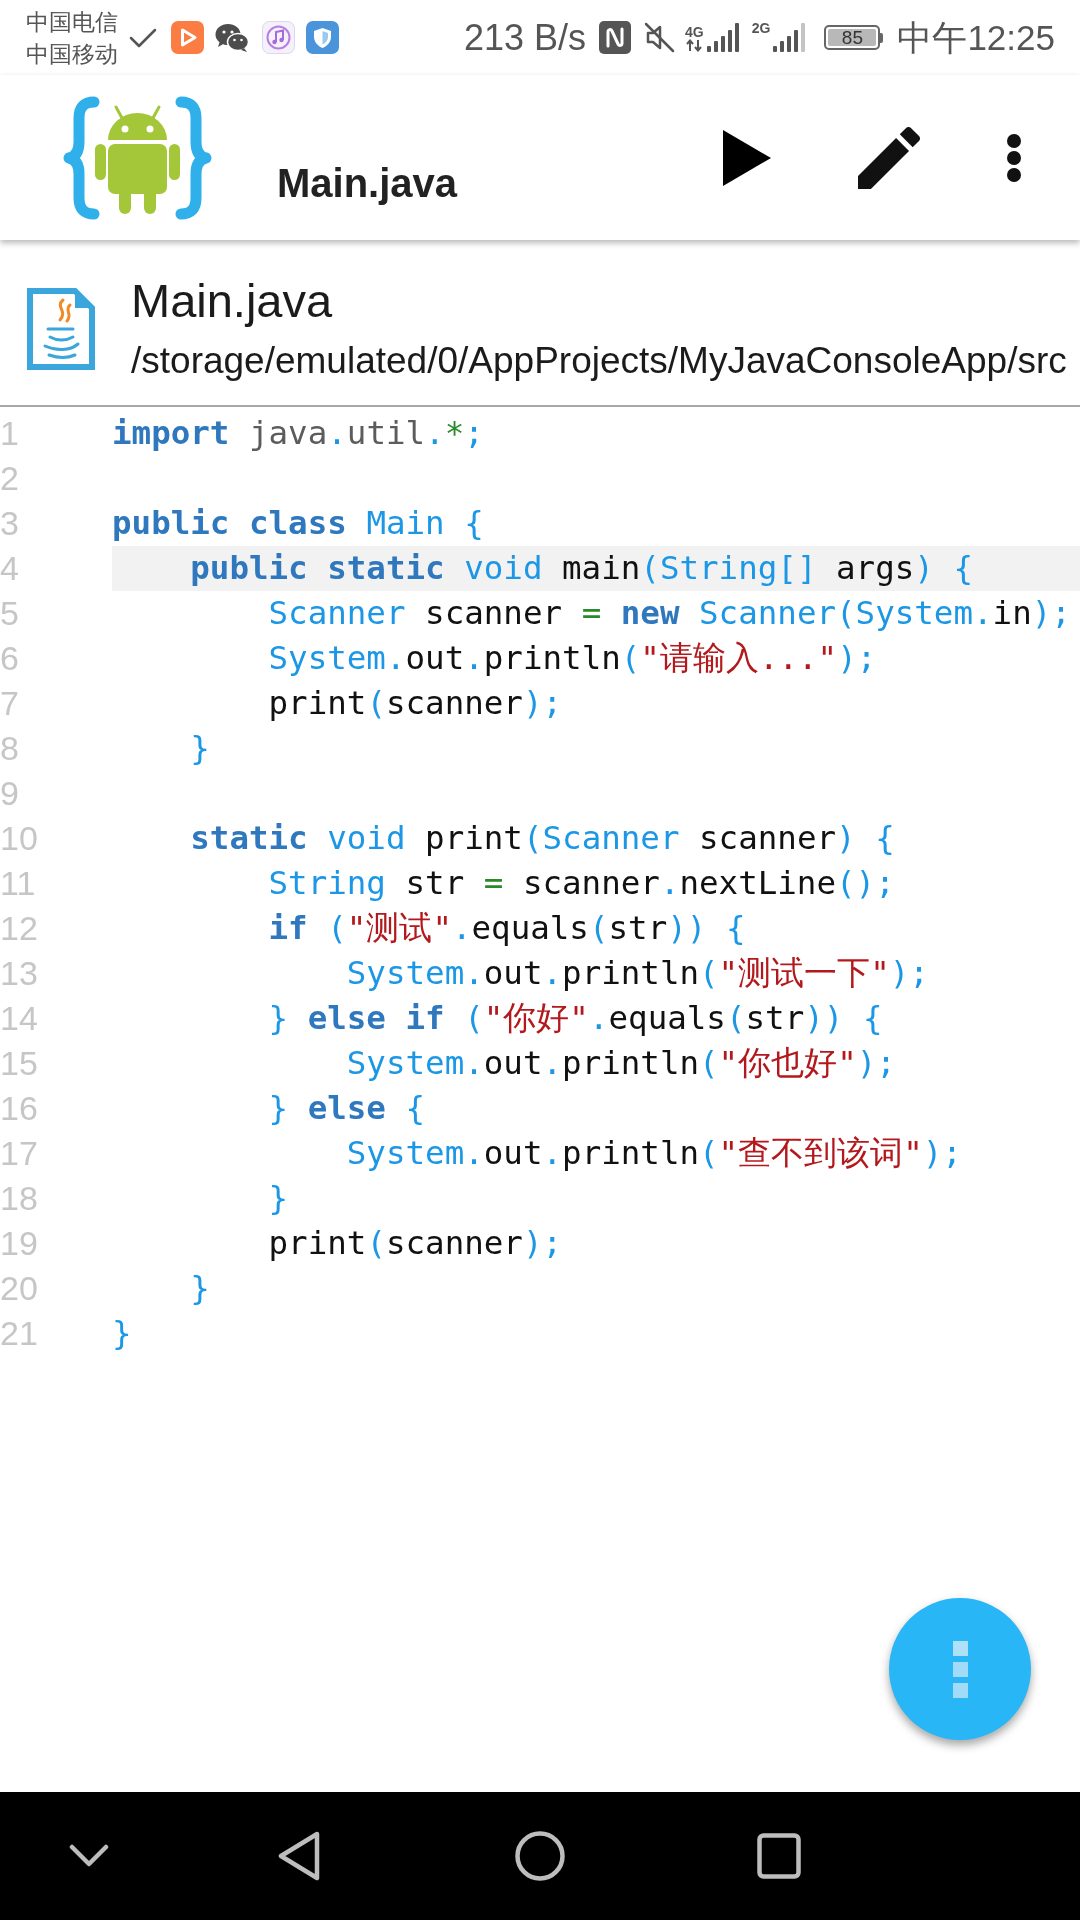 Image resolution: width=1080 pixels, height=1920 pixels. What do you see at coordinates (854, 37) in the screenshot?
I see `battery-indicator: 85` at bounding box center [854, 37].